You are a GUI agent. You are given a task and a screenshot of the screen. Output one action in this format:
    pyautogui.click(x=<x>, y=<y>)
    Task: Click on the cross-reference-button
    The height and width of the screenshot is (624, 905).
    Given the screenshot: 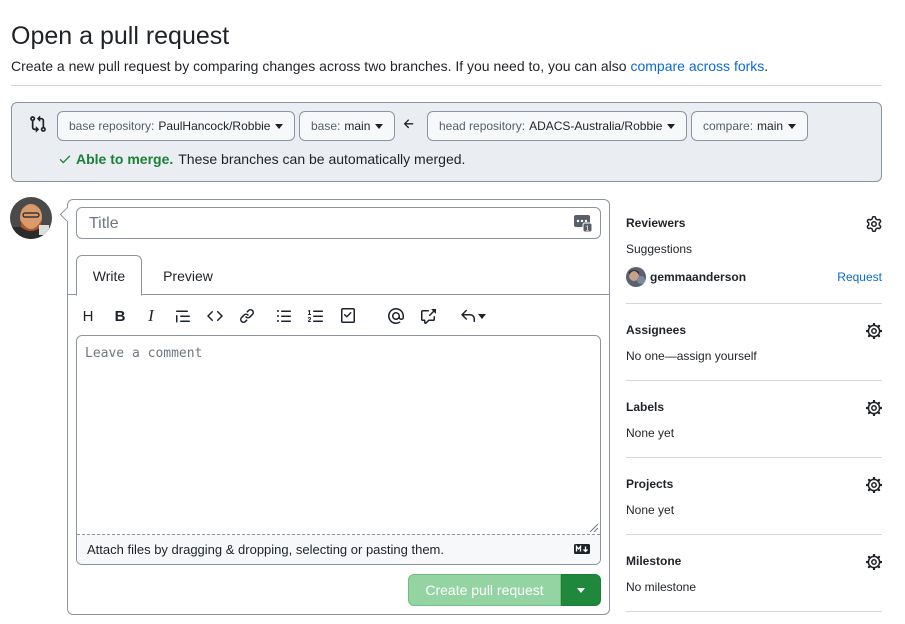 What is the action you would take?
    pyautogui.click(x=428, y=316)
    